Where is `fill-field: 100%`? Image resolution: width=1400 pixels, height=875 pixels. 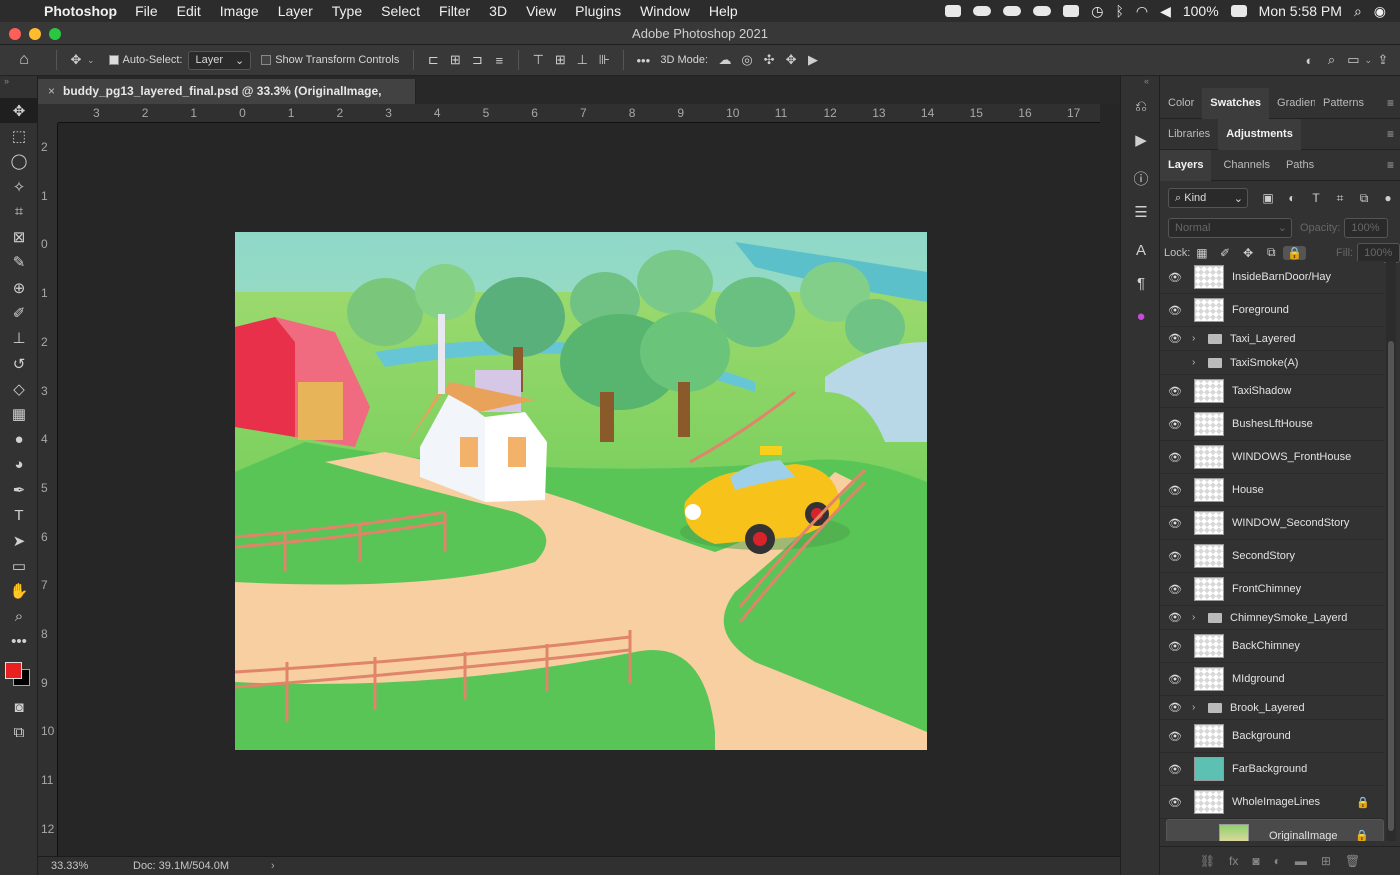 fill-field: 100% is located at coordinates (1378, 252).